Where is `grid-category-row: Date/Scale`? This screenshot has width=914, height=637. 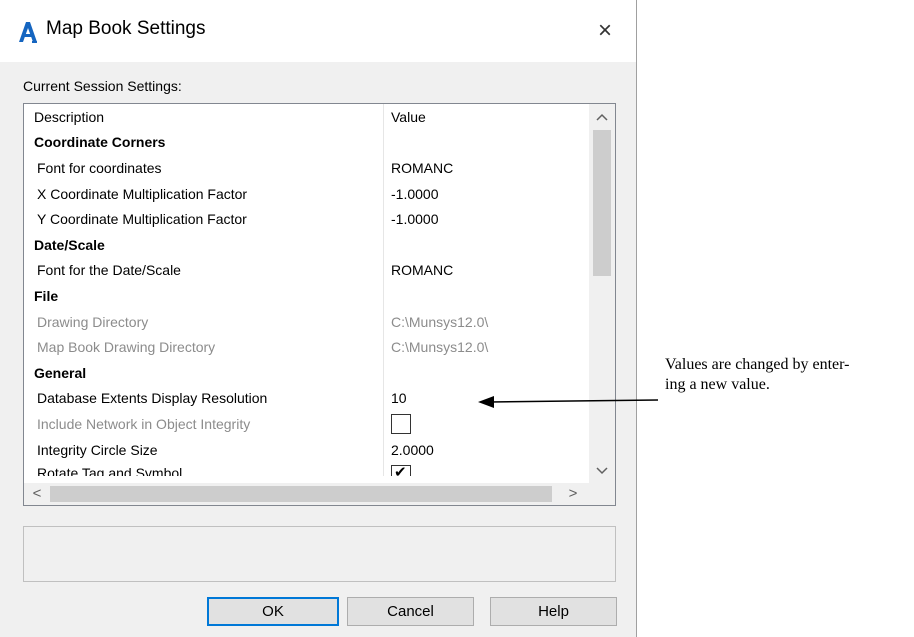 grid-category-row: Date/Scale is located at coordinates (306, 244).